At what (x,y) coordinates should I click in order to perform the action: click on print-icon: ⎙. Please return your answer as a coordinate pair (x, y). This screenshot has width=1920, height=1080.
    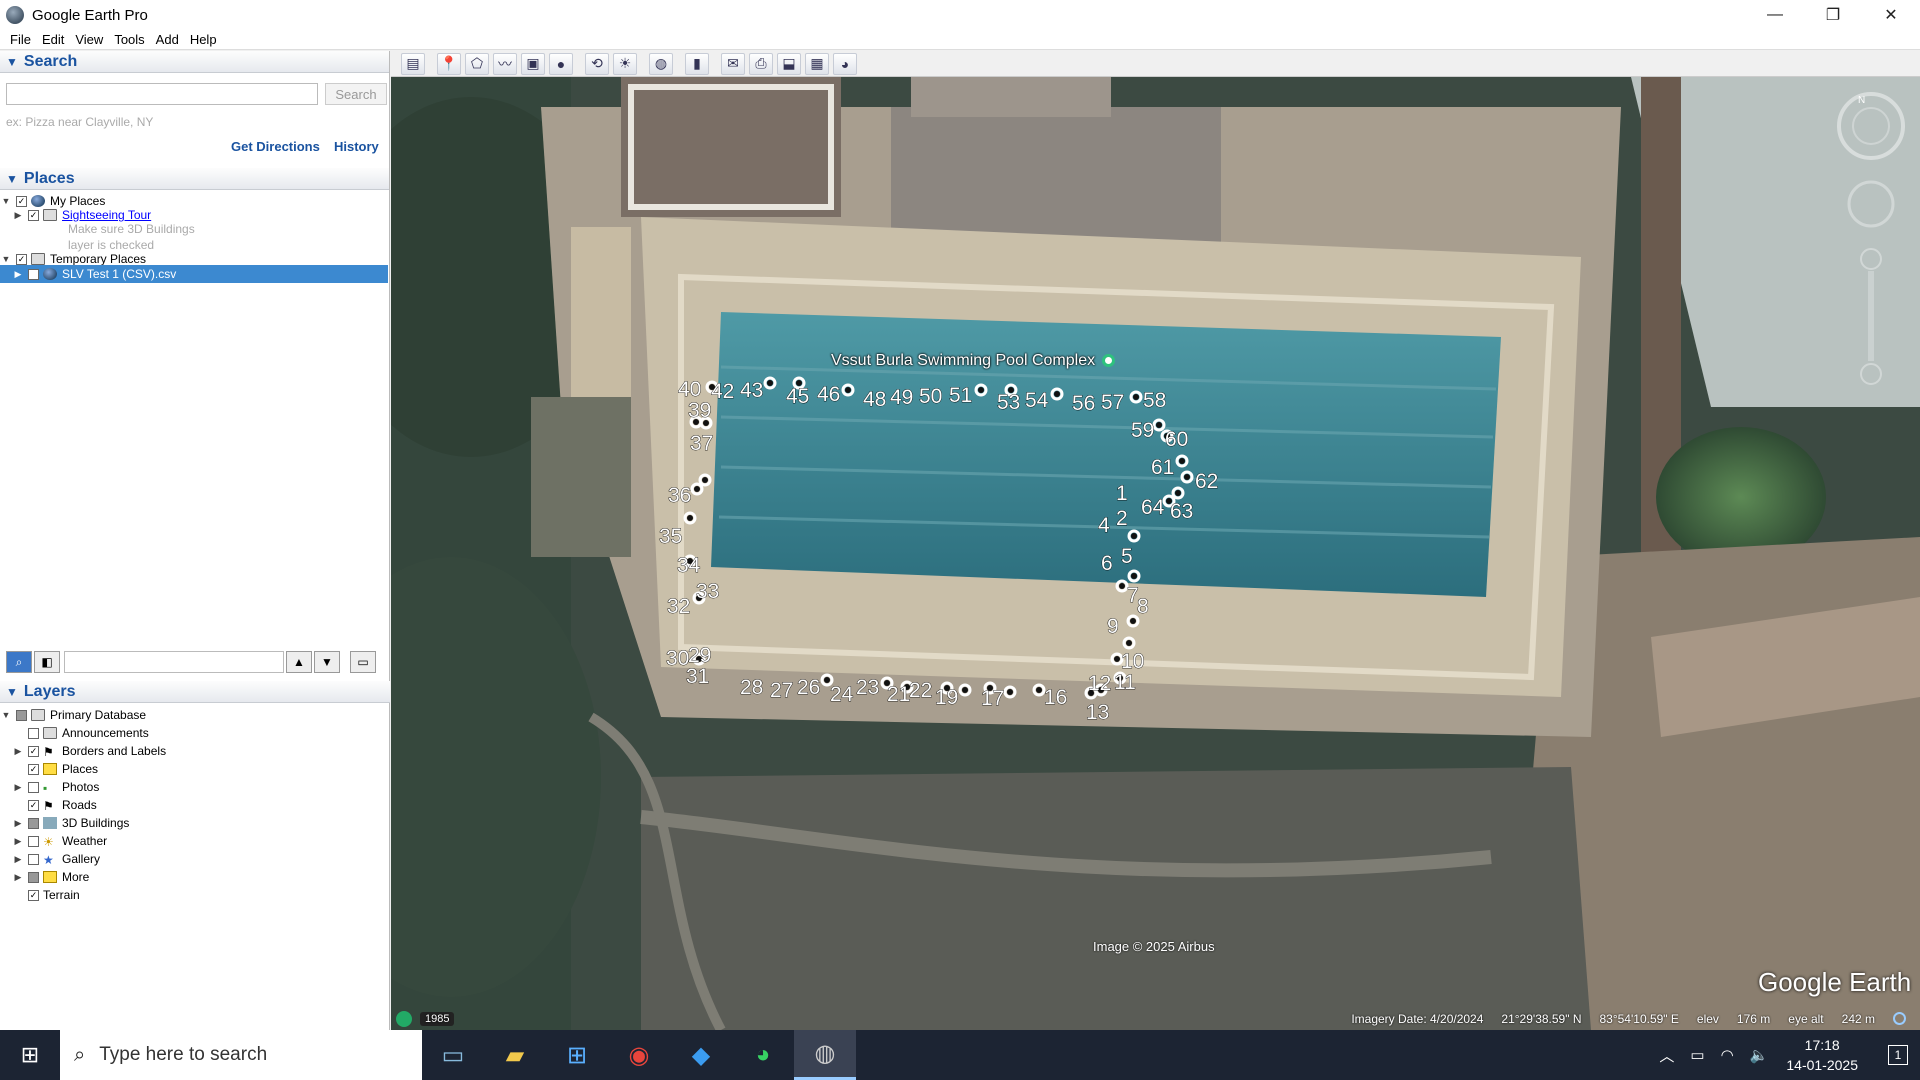
    Looking at the image, I should click on (761, 63).